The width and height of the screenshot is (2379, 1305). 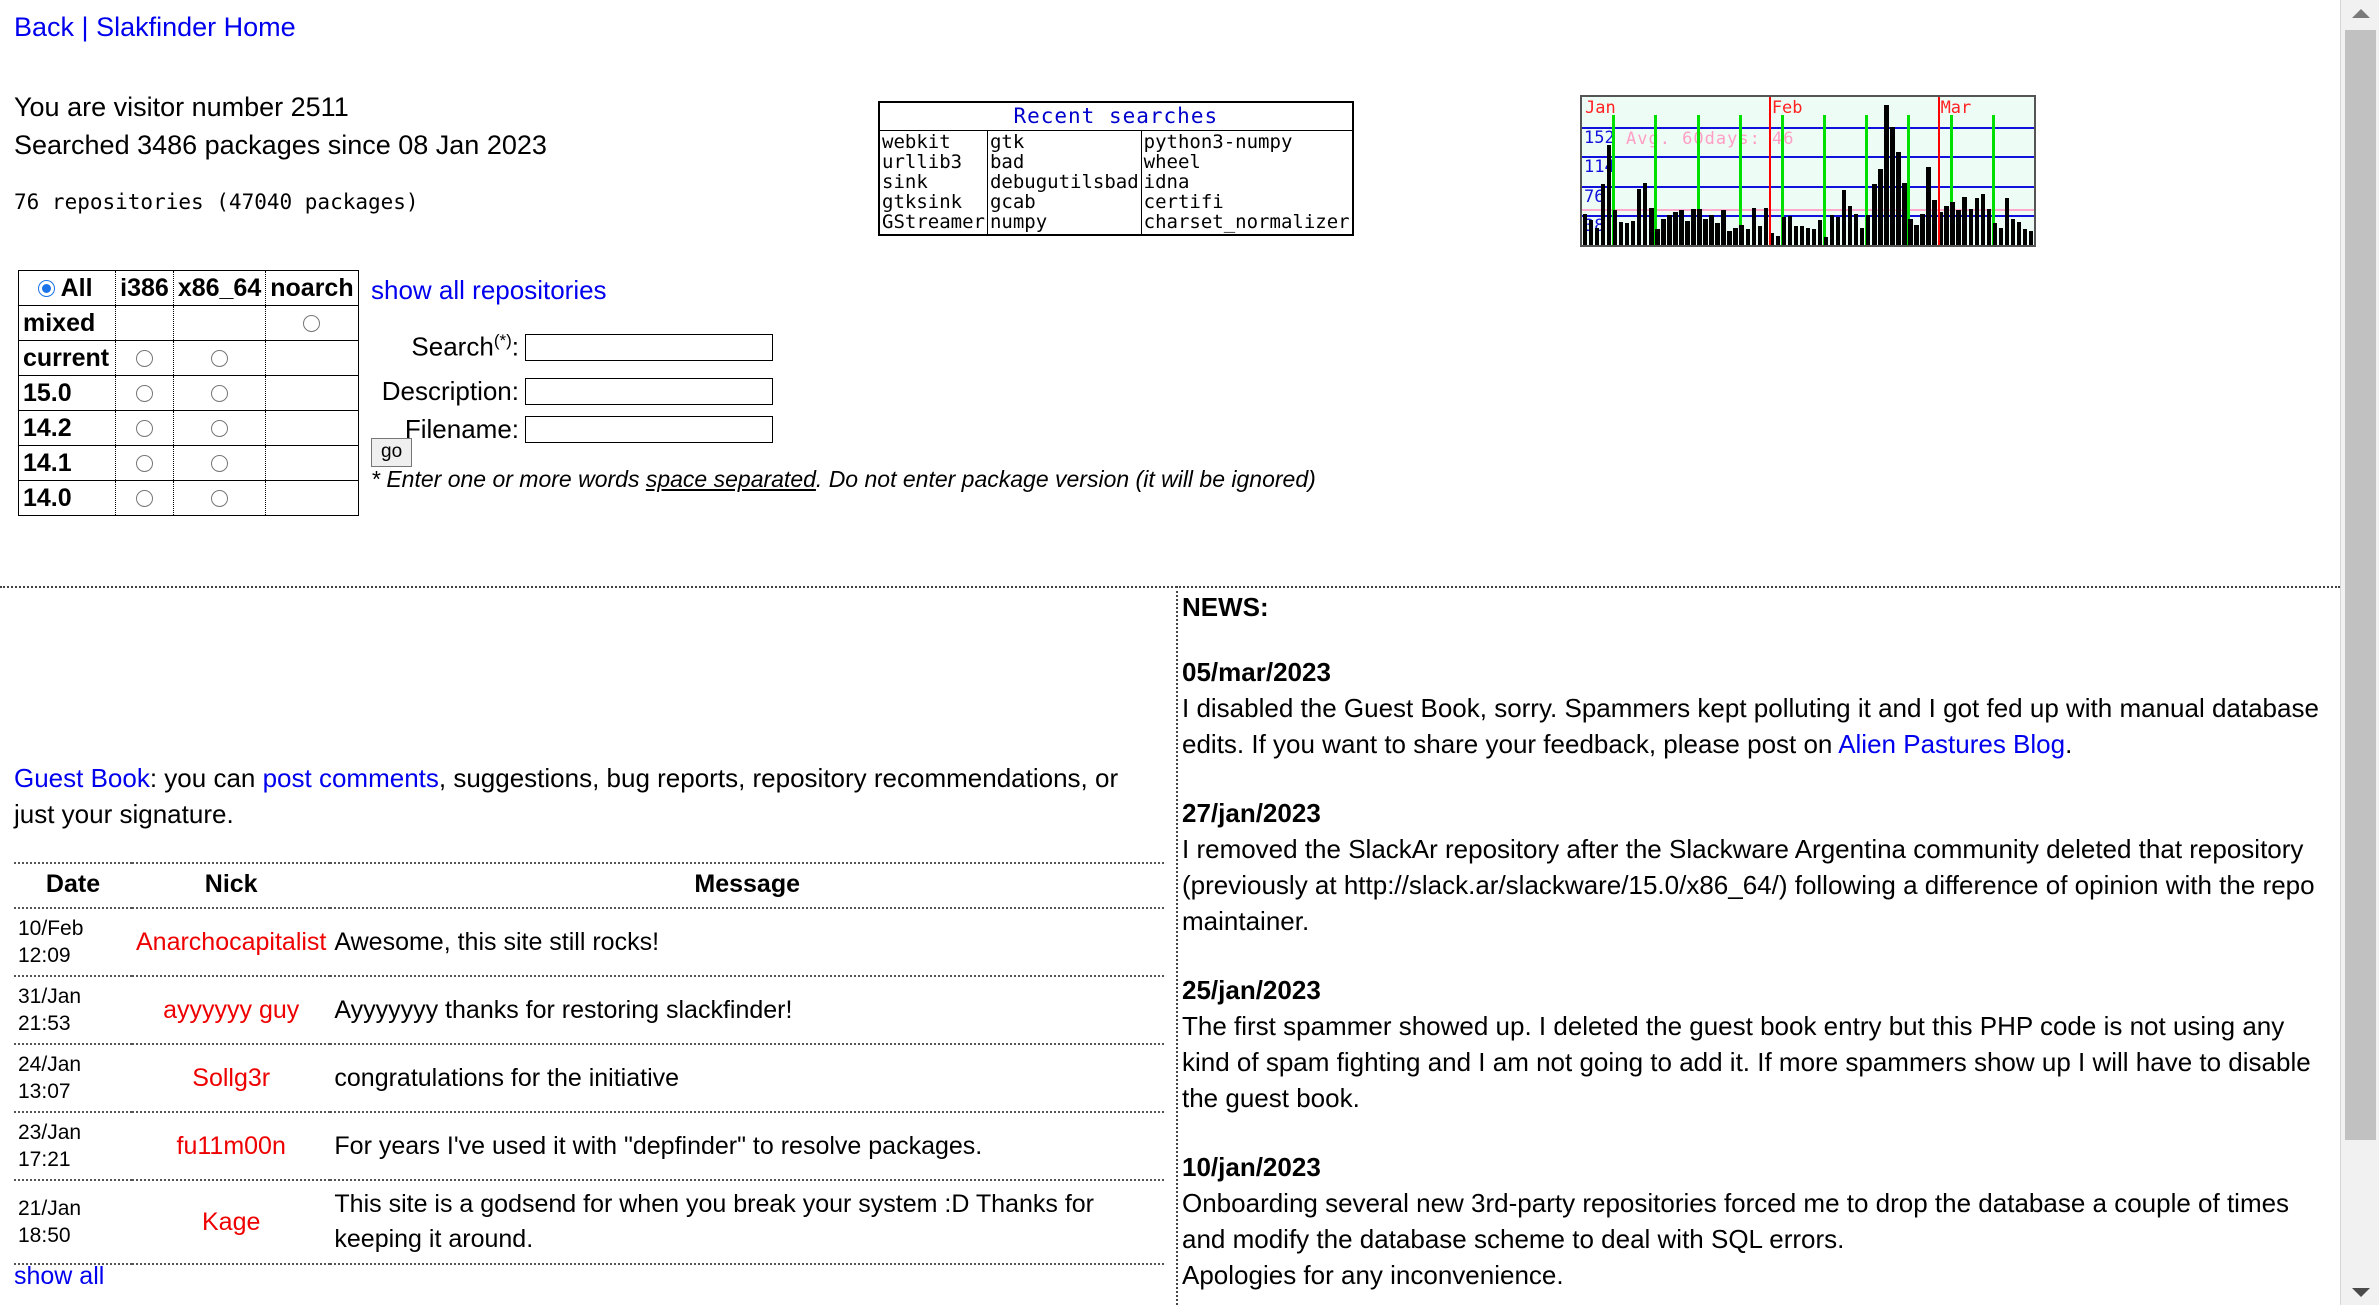 I want to click on radio-mixed-noarch, so click(x=312, y=324).